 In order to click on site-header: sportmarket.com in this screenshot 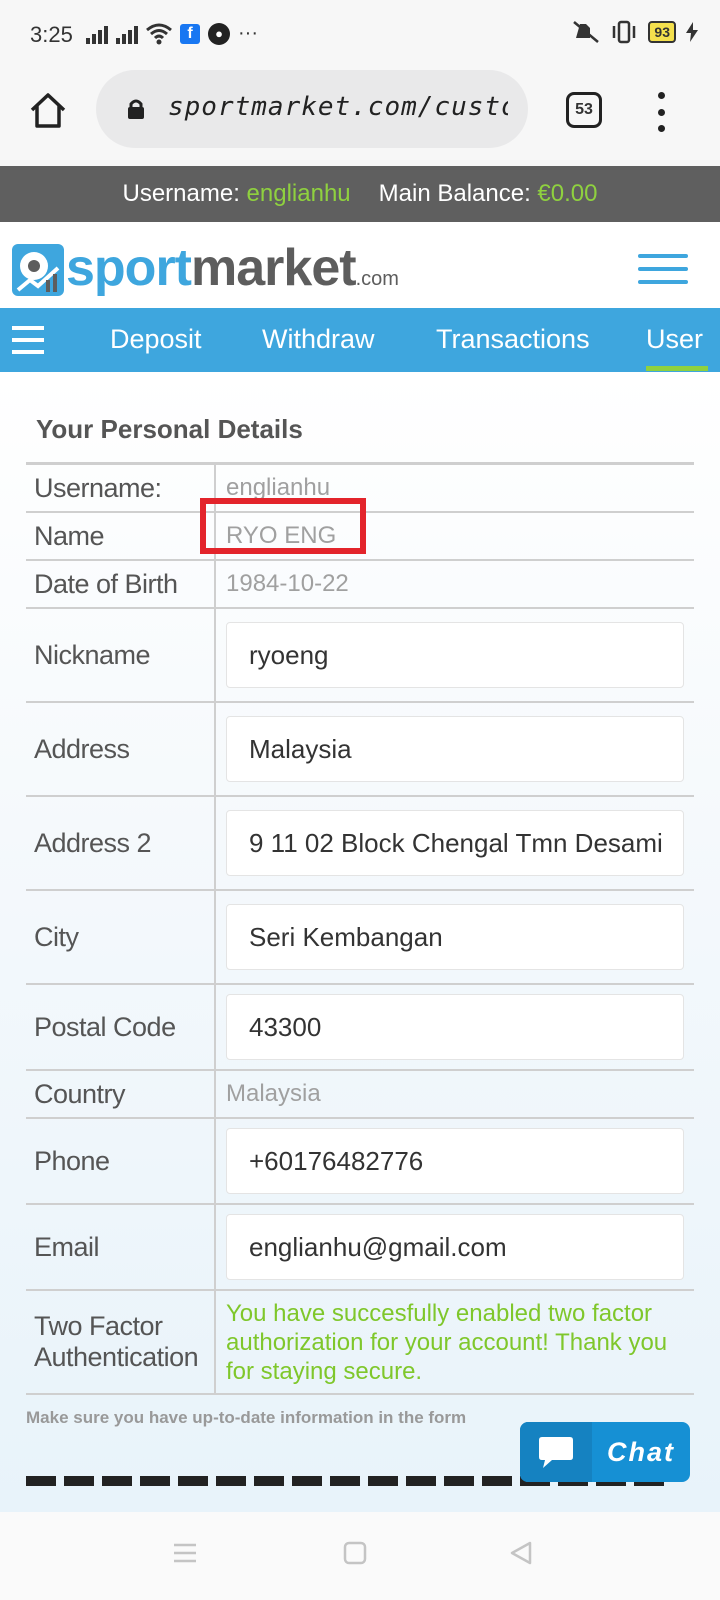, I will do `click(360, 265)`.